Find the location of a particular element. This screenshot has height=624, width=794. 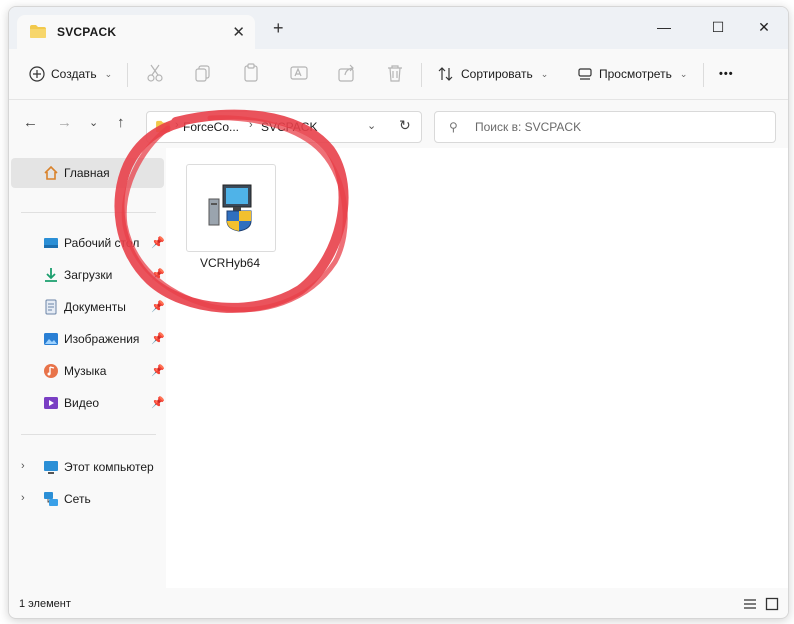

tab-close-icon: ✕ is located at coordinates (238, 32).